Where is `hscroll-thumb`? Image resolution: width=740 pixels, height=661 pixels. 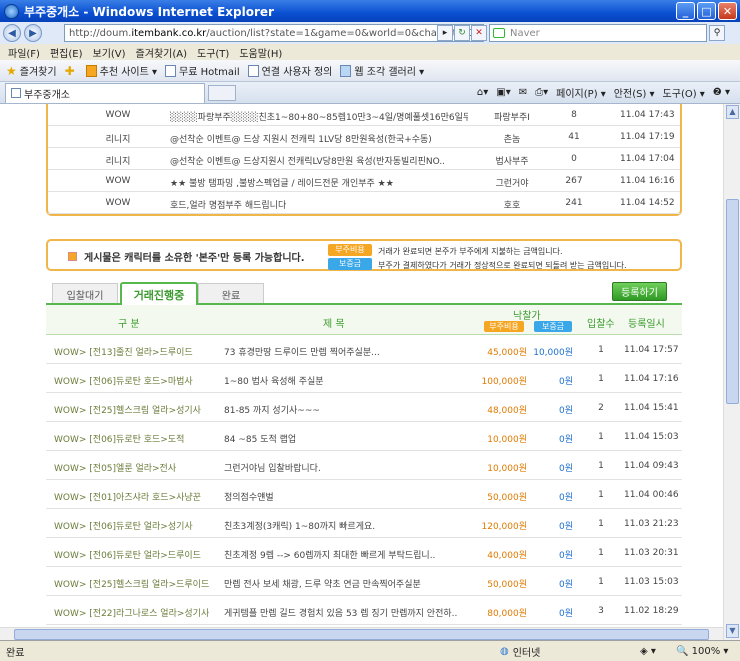 hscroll-thumb is located at coordinates (361, 634).